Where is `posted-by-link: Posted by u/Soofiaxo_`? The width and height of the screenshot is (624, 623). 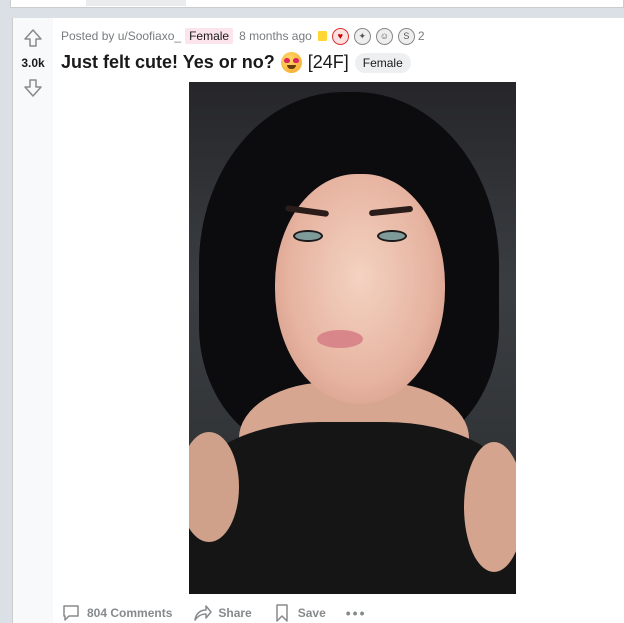
posted-by-link: Posted by u/Soofiaxo_ is located at coordinates (121, 36).